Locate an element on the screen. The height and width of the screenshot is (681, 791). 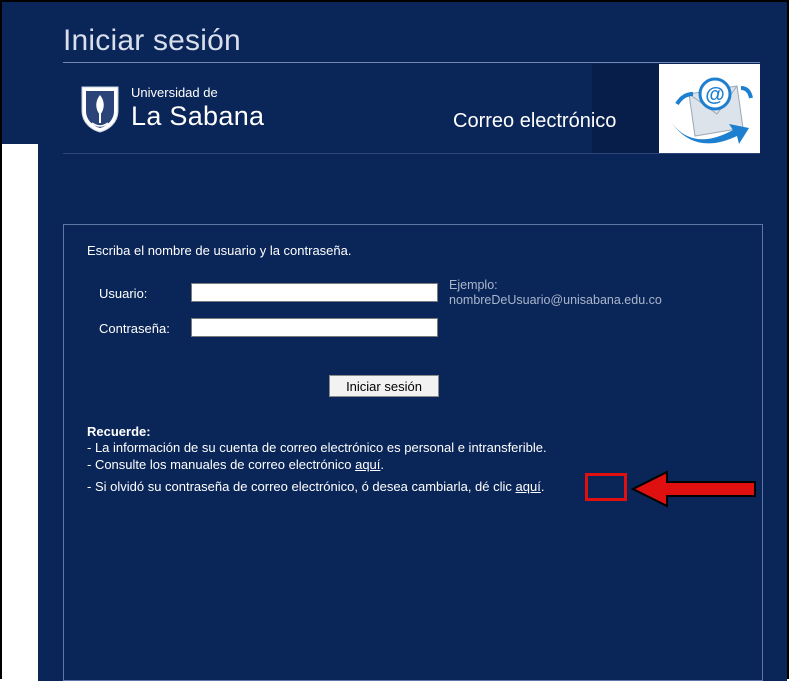
username-label: Usuario: is located at coordinates (123, 293).